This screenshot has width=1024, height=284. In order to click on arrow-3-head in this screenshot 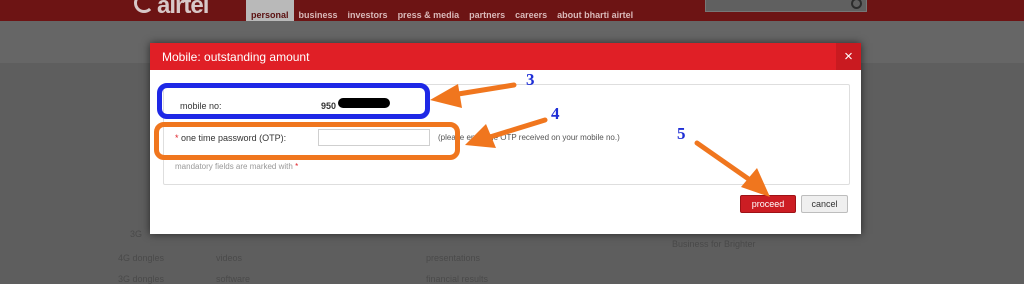, I will do `click(446, 96)`.